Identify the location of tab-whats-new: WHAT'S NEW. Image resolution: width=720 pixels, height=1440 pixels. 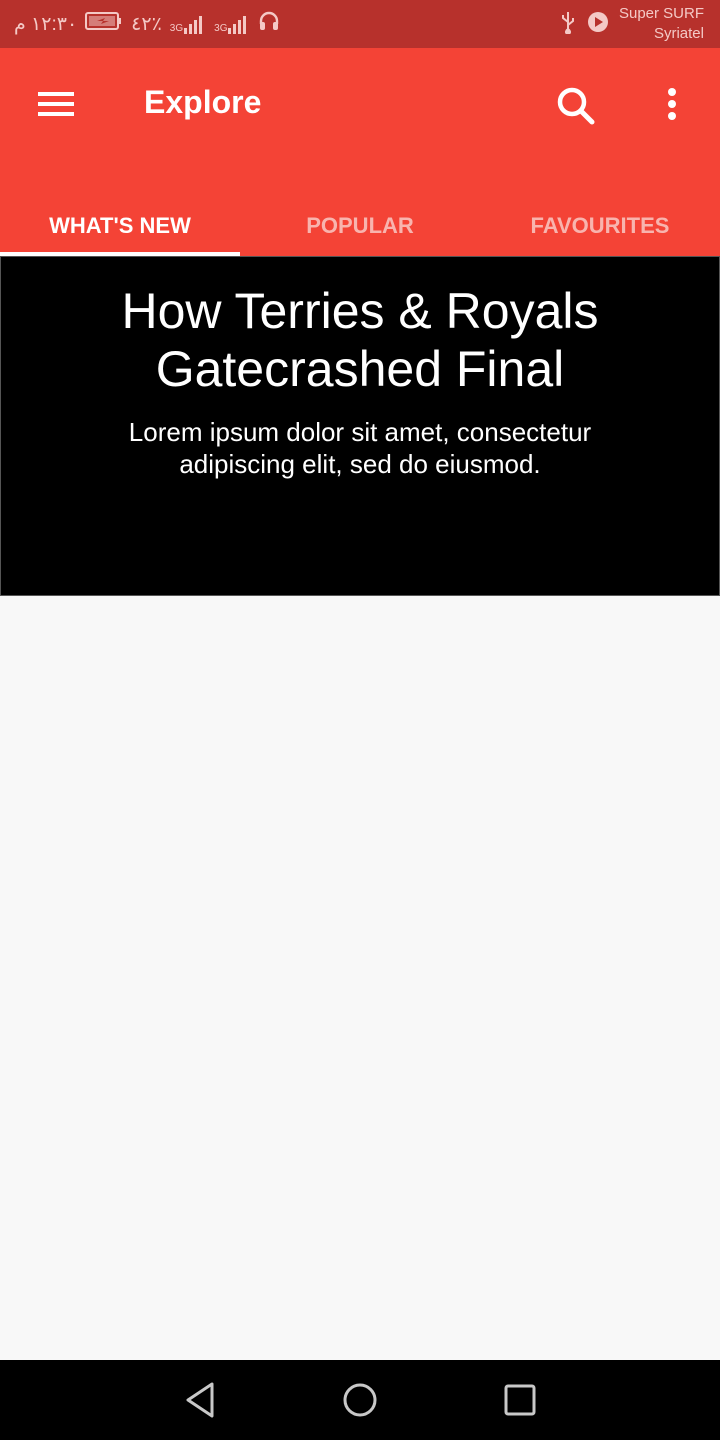
(120, 233).